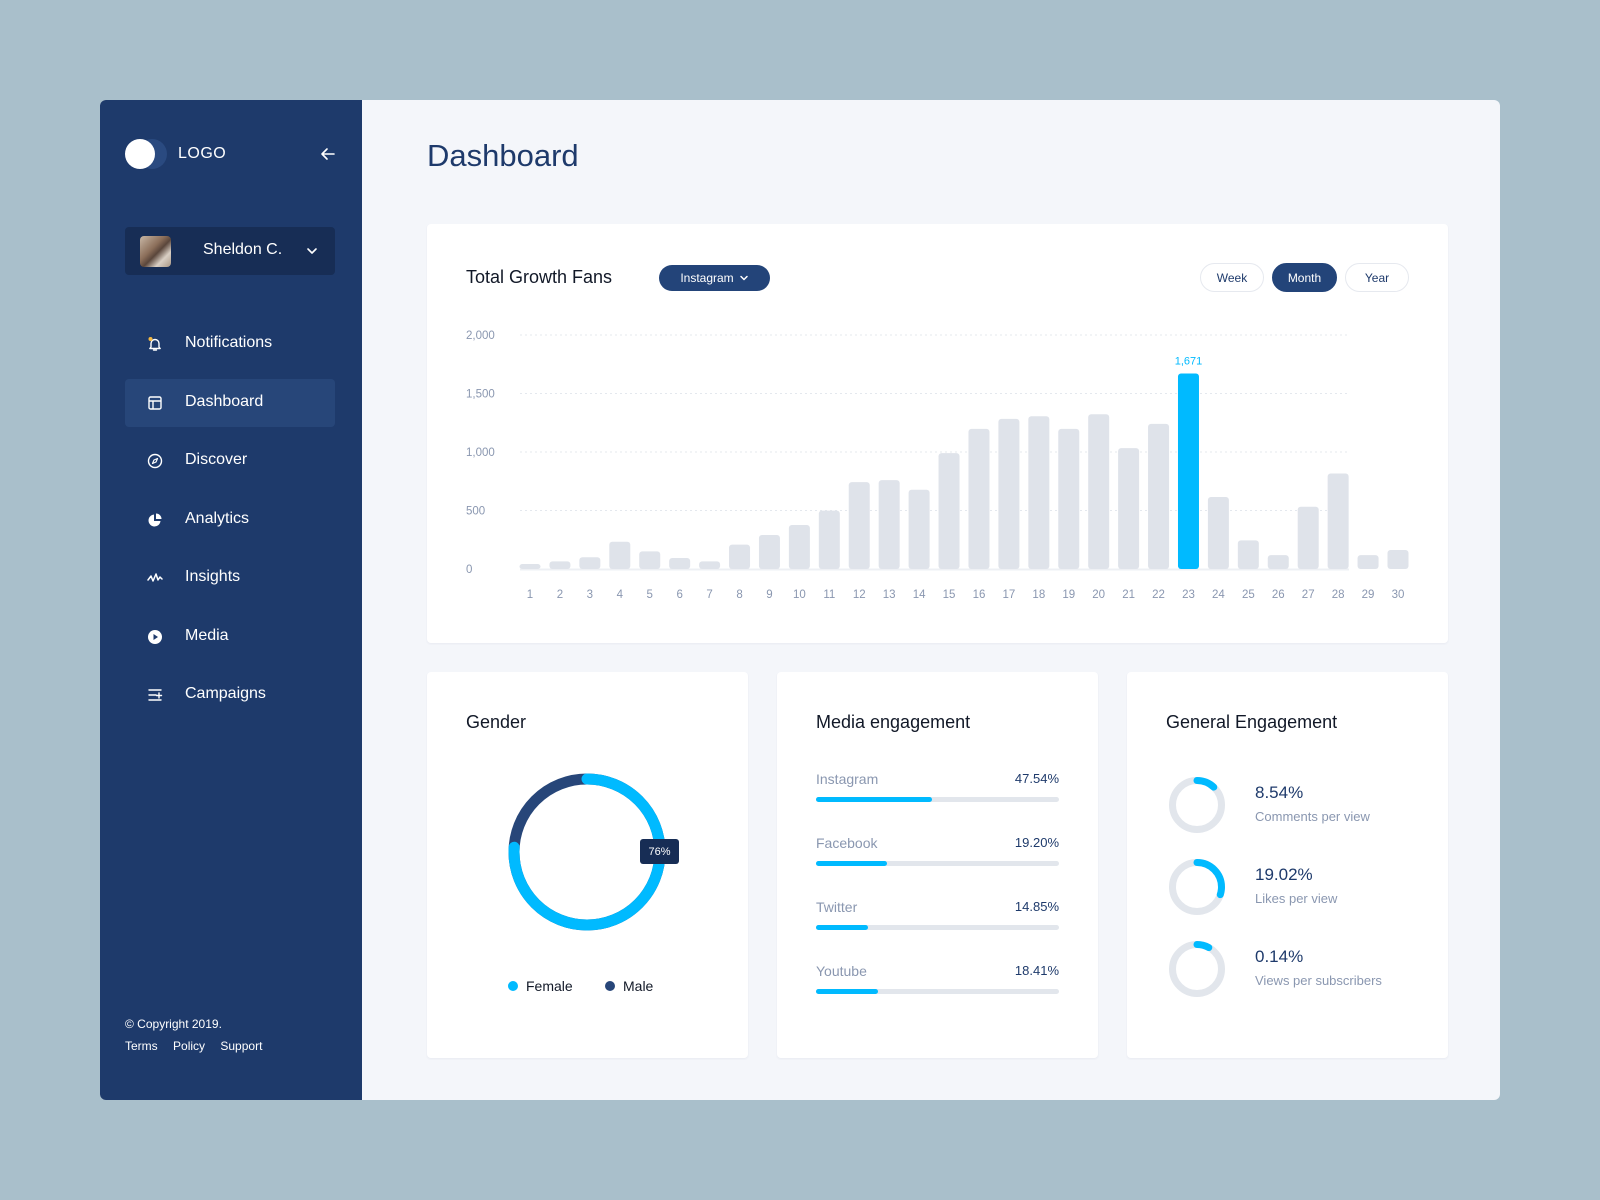 This screenshot has height=1200, width=1600. I want to click on list-plus-icon, so click(155, 695).